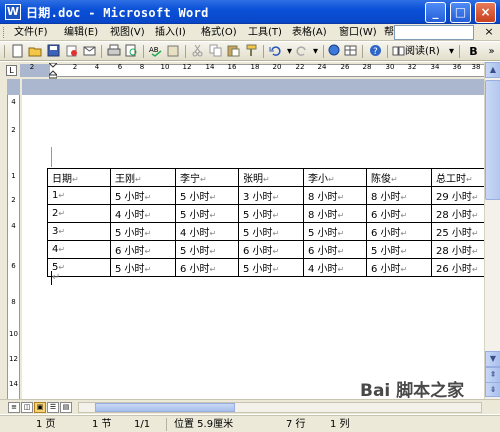  Describe the element at coordinates (375, 51) in the screenshot. I see `help-icon: ?` at that location.